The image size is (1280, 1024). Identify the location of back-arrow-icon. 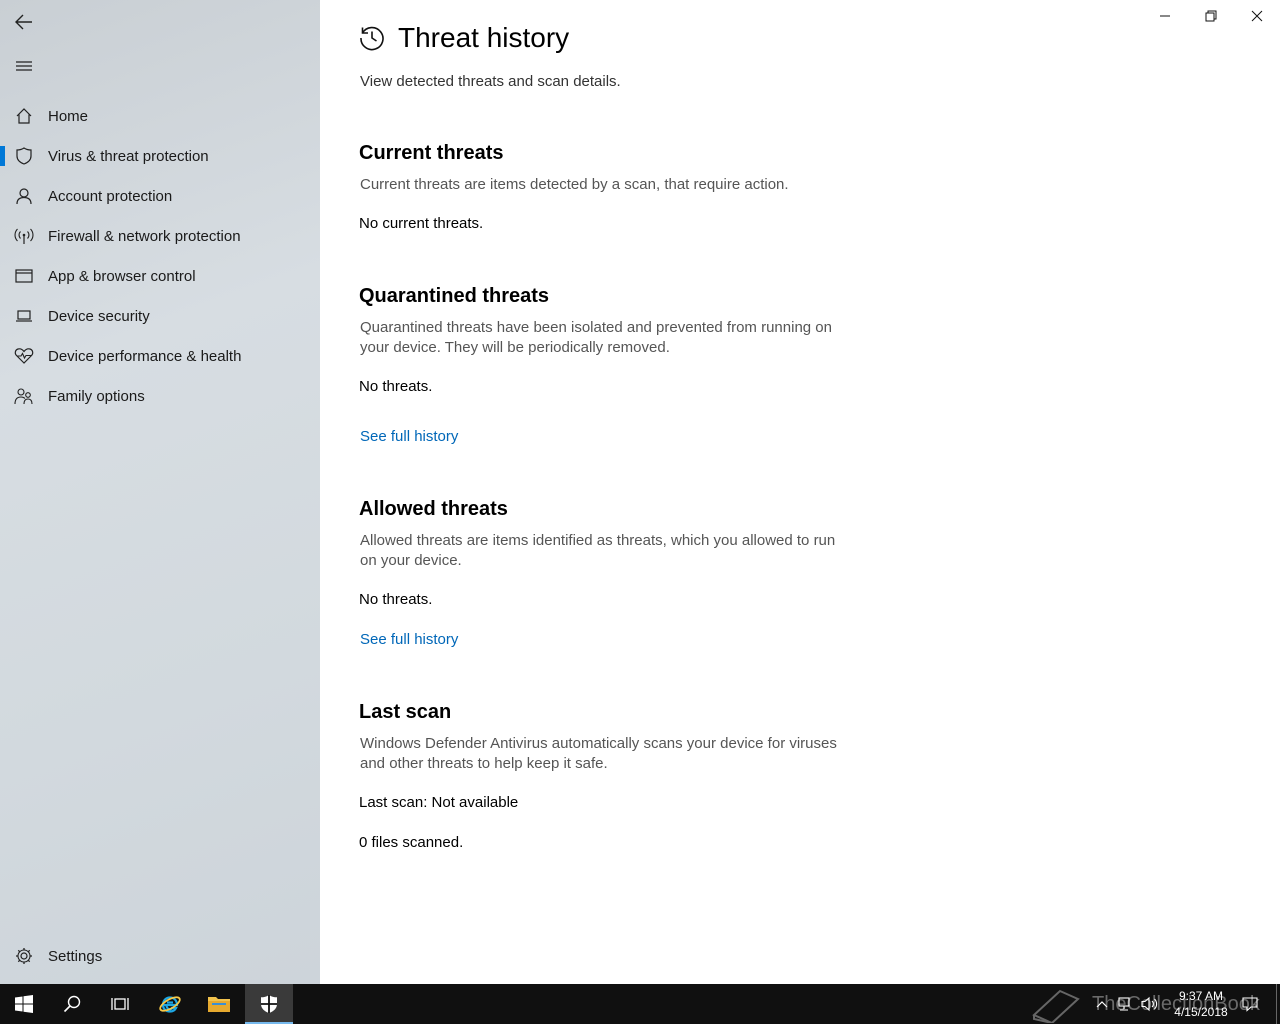
(23, 22).